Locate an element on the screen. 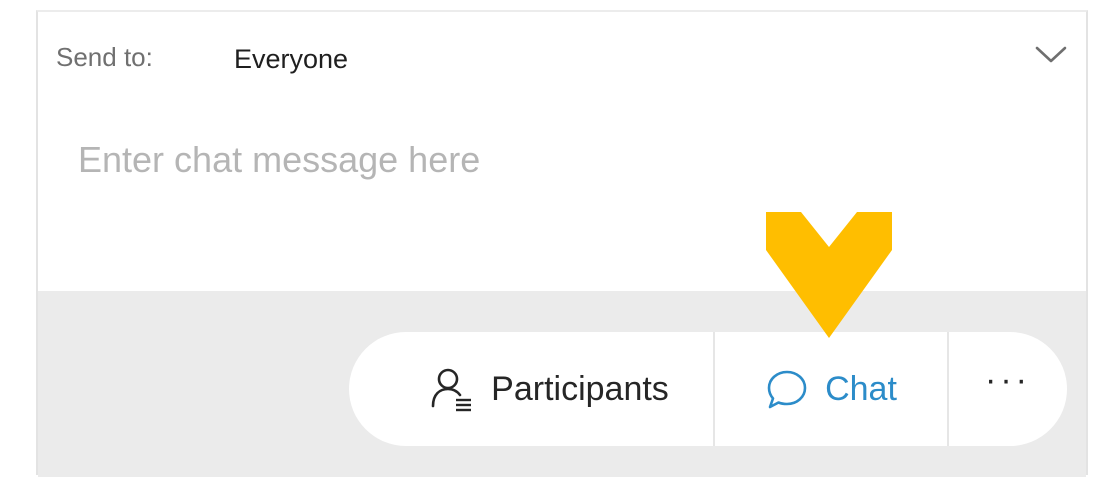  chat-message-input is located at coordinates (528, 160).